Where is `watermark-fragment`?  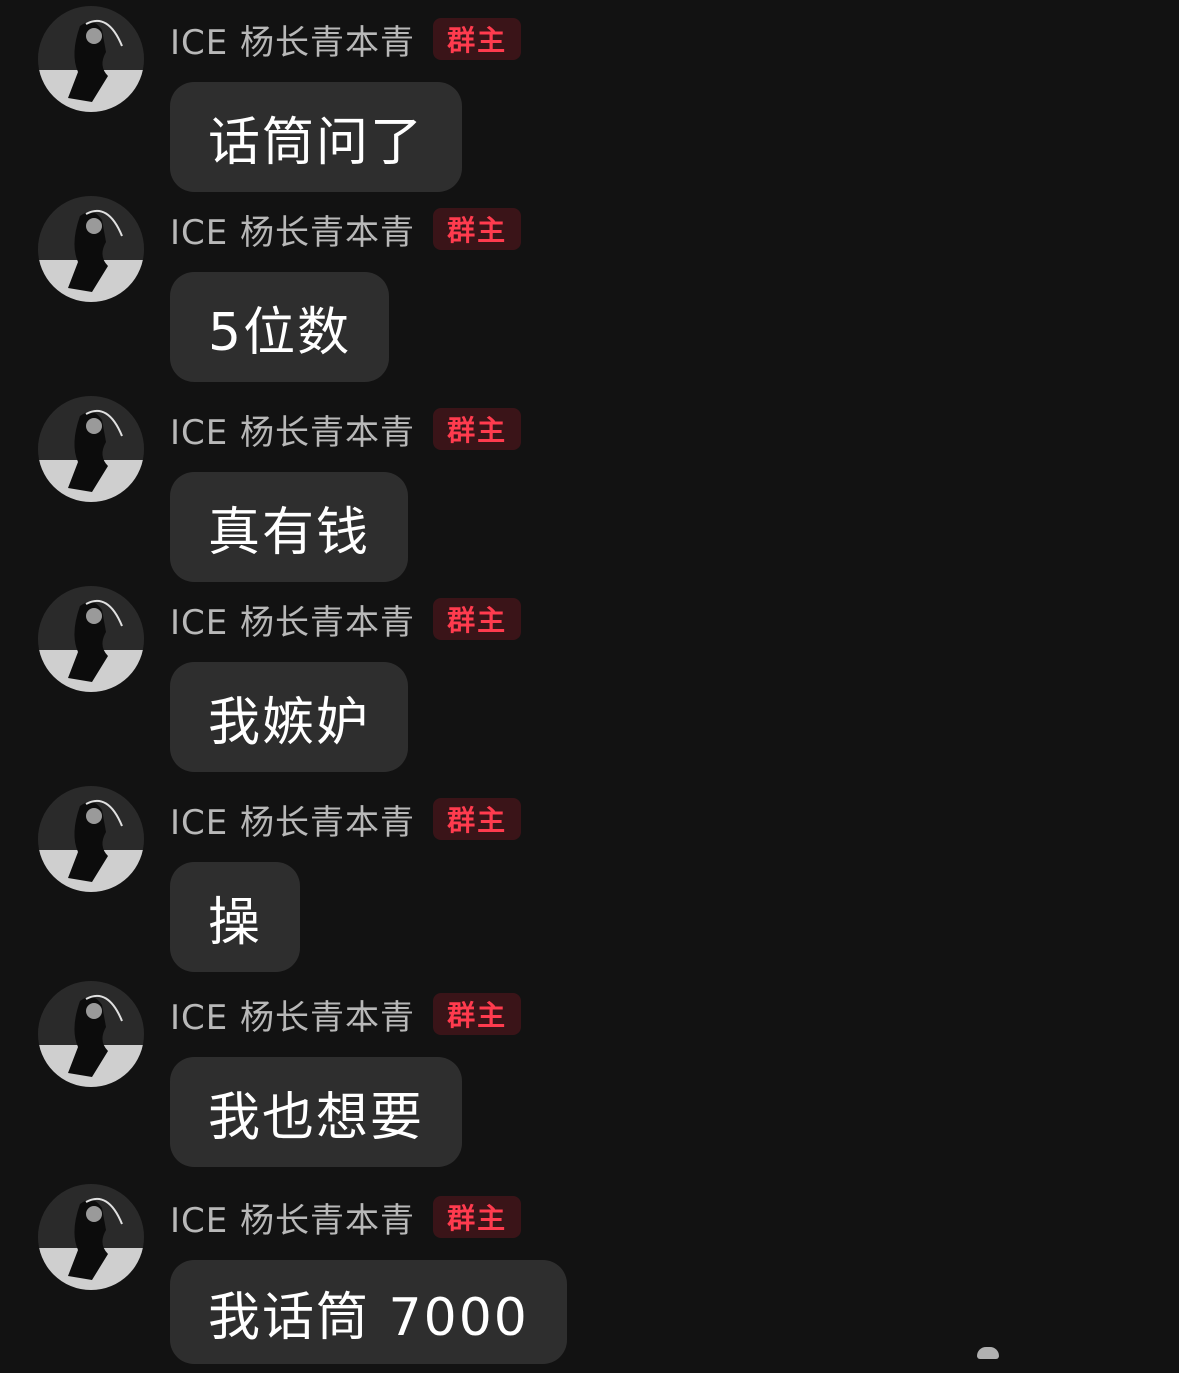
watermark-fragment is located at coordinates (988, 1353).